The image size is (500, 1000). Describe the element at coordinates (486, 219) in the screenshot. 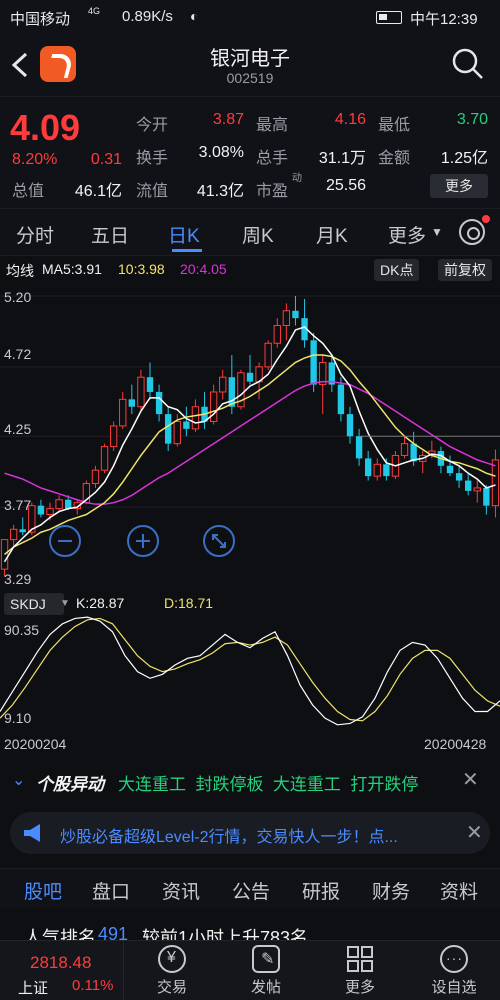

I see `notification-dot` at that location.